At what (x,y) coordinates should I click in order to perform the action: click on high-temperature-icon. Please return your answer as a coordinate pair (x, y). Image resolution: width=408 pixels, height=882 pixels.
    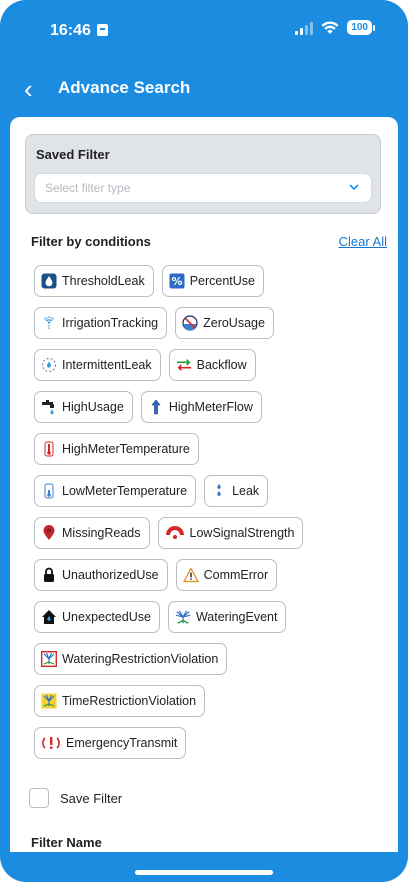
    Looking at the image, I should click on (49, 449).